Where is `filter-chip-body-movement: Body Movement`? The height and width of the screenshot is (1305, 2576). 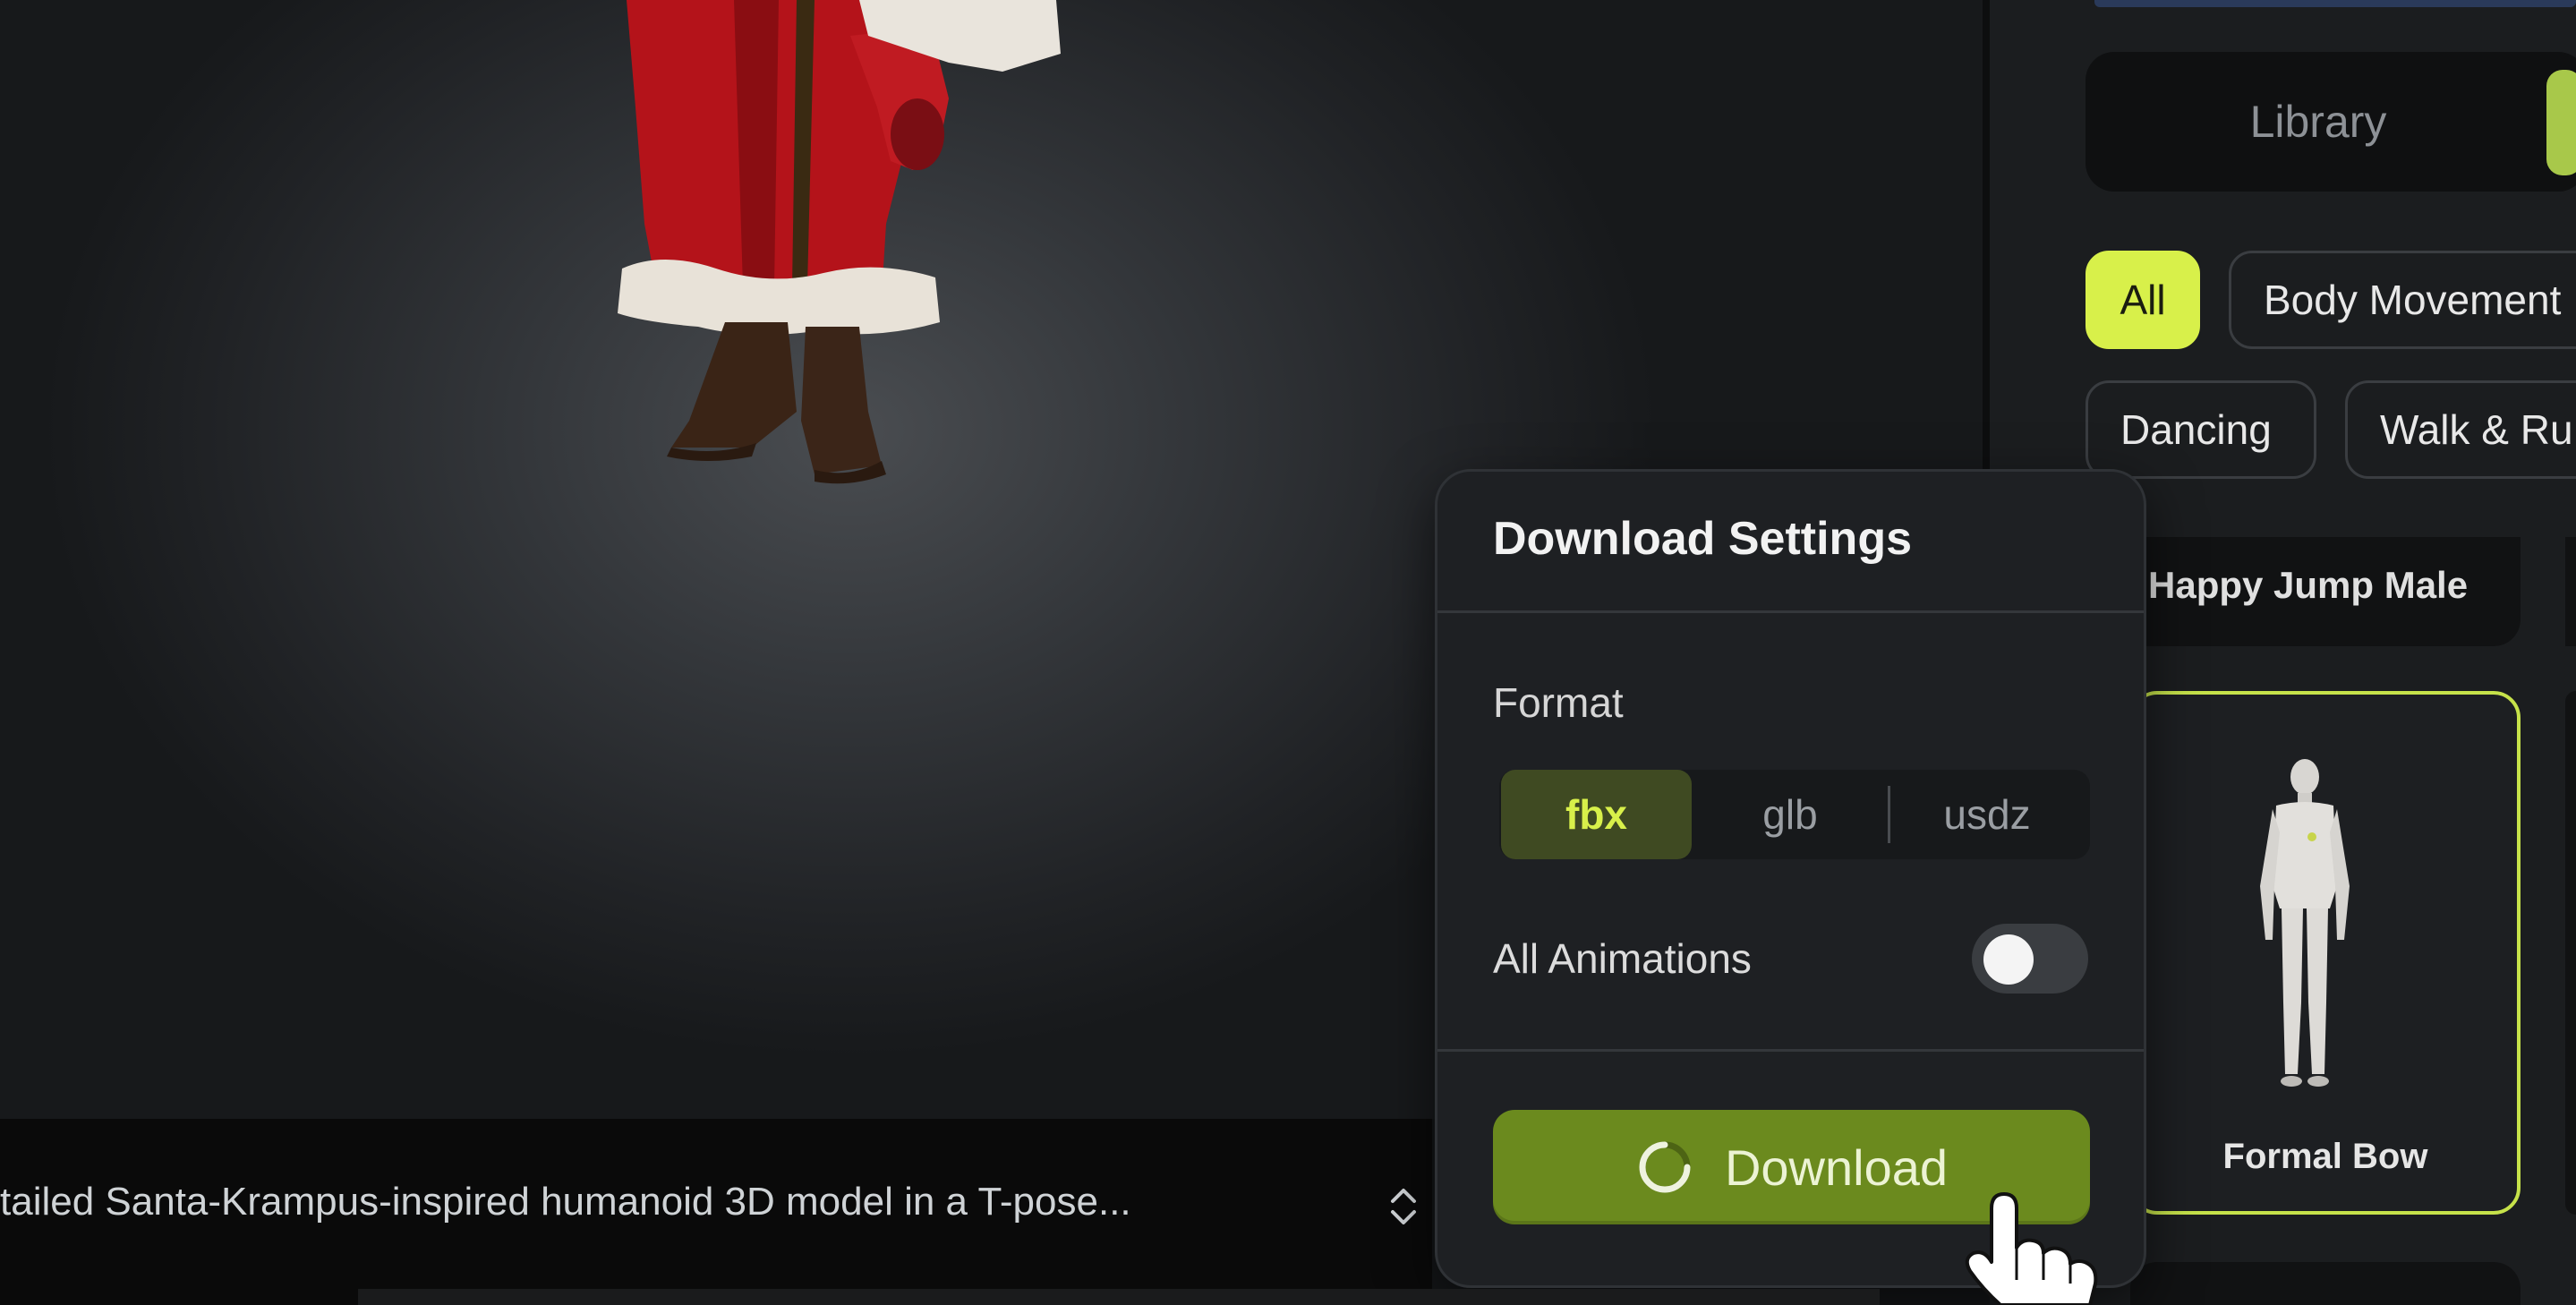 filter-chip-body-movement: Body Movement is located at coordinates (2402, 300).